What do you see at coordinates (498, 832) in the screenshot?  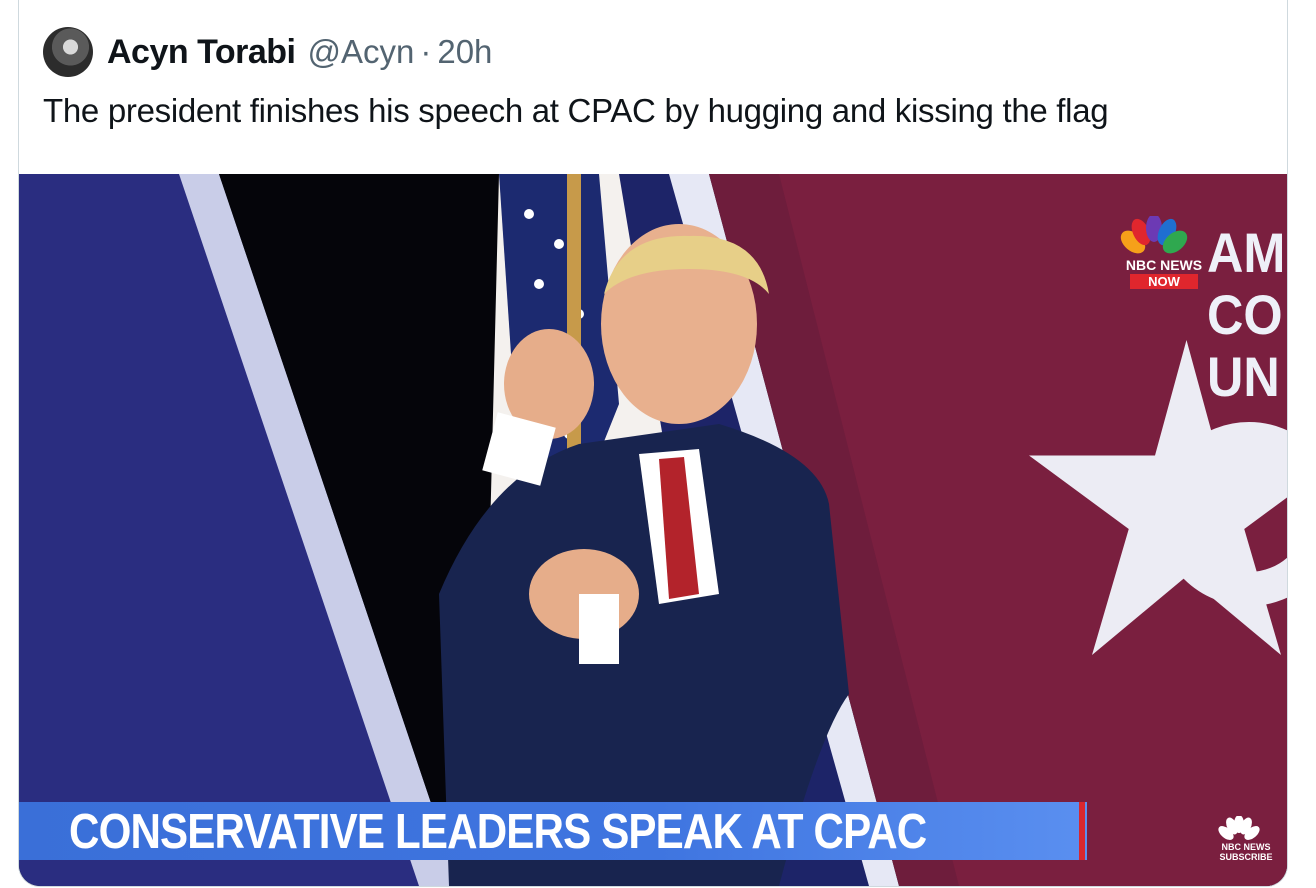 I see `chyron-text: CONSERVATIVE LEADERS SPEAK AT CPAC` at bounding box center [498, 832].